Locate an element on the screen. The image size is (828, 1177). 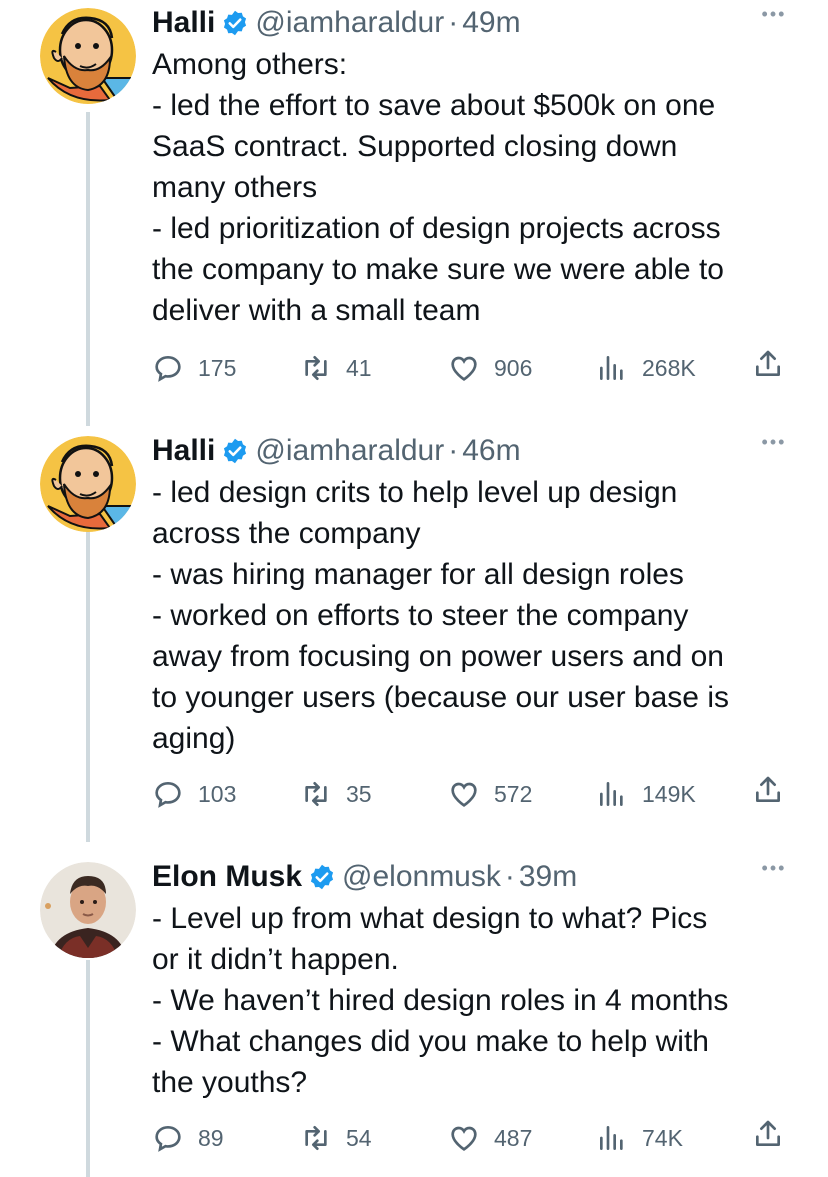
tweet-text-line: - What changes did you make to help with is located at coordinates (430, 1041).